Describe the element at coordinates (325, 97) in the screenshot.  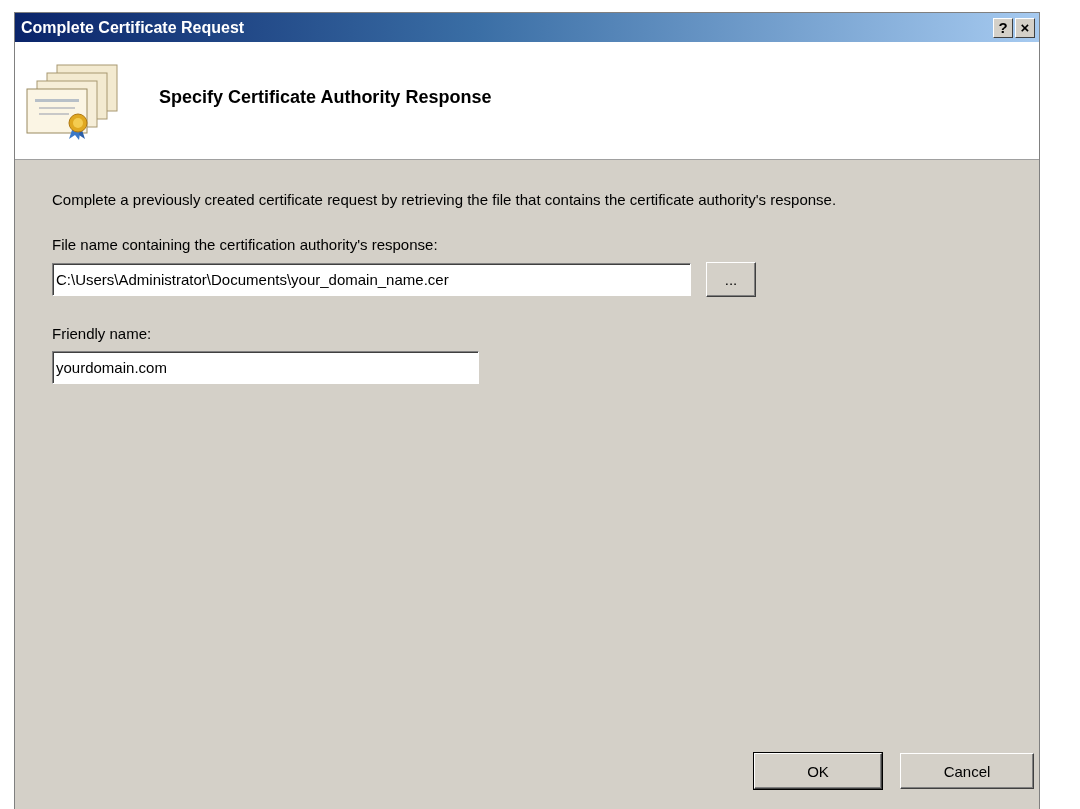
I see `page-heading: Specify Certificate Authority Response` at that location.